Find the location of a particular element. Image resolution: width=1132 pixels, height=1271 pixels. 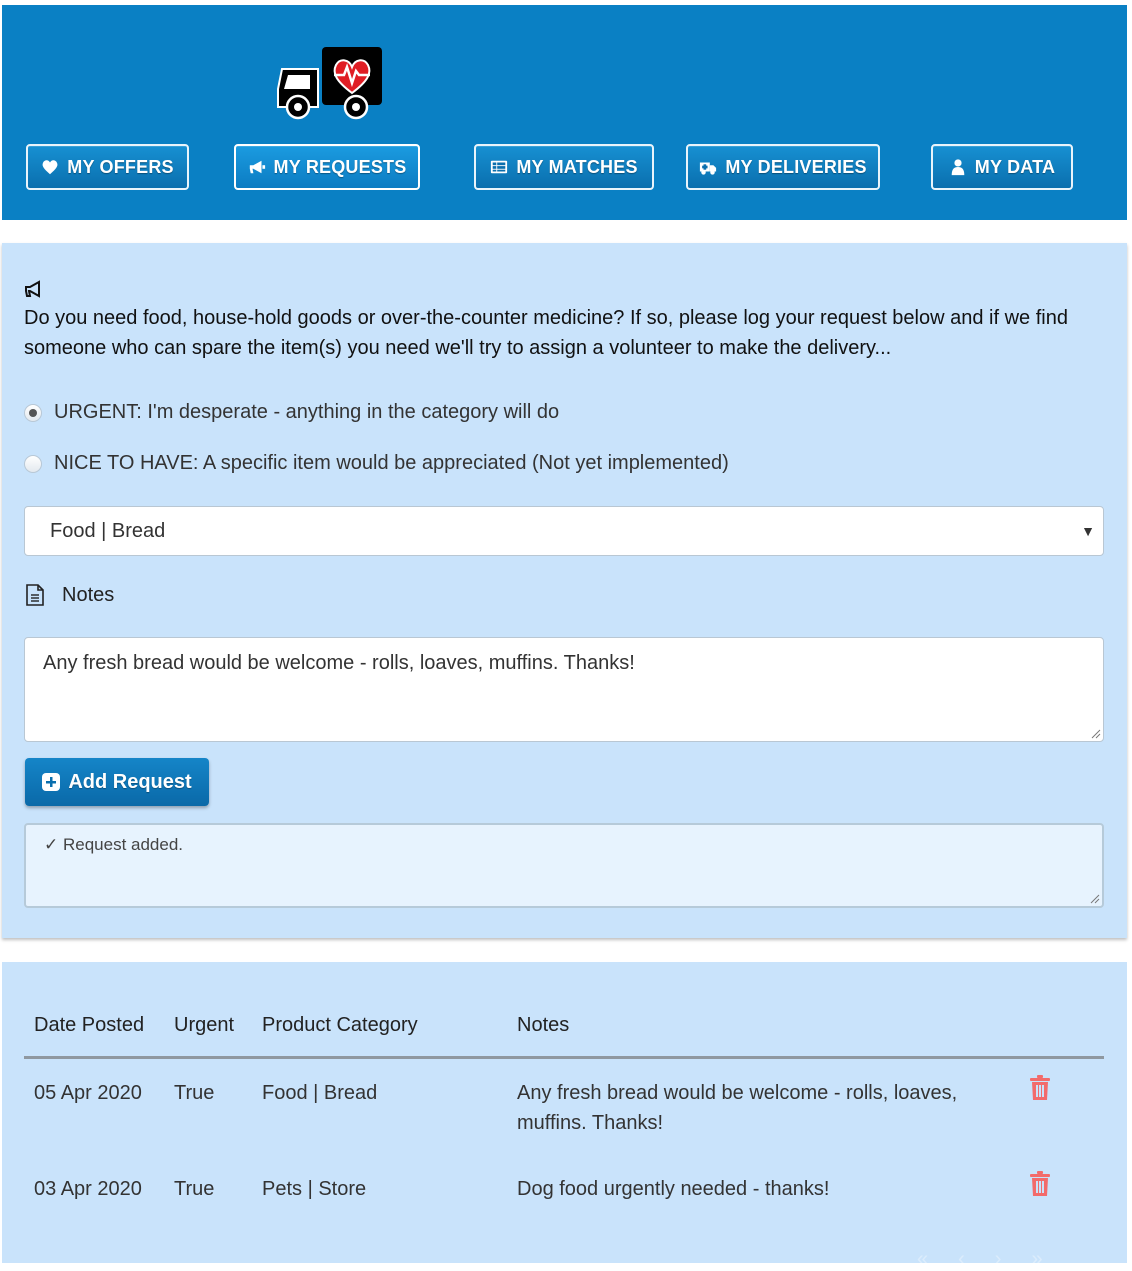

delivery-truck-heart-icon is located at coordinates (329, 83).